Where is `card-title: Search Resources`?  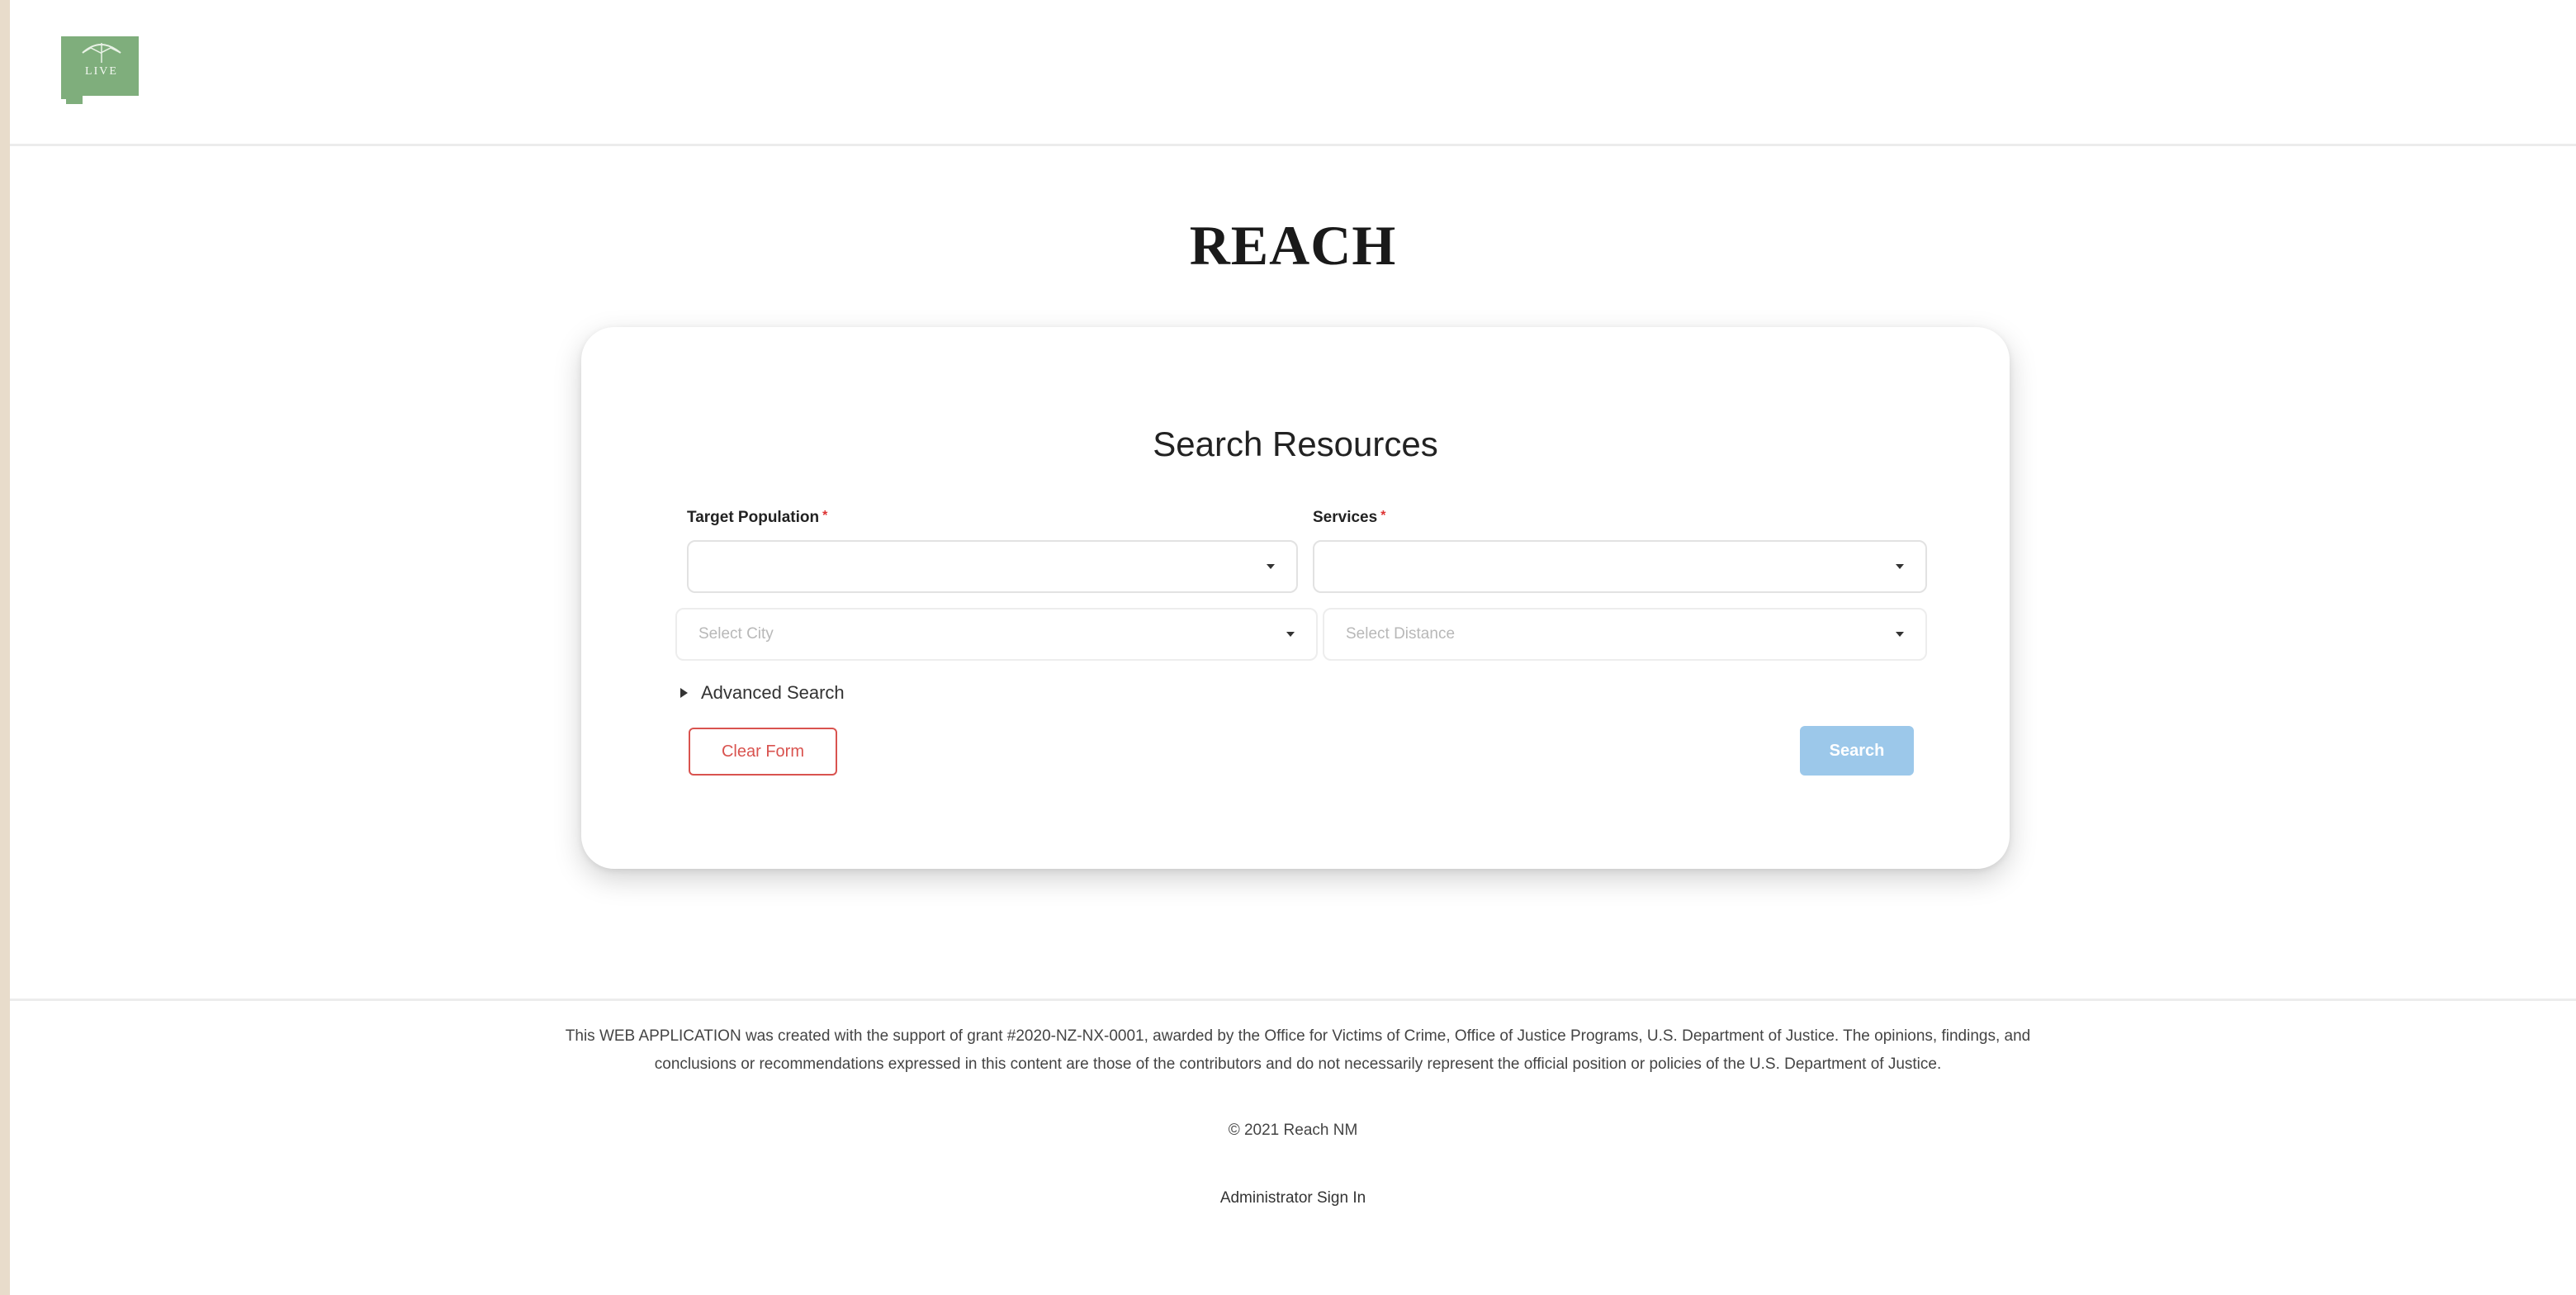
card-title: Search Resources is located at coordinates (1295, 444).